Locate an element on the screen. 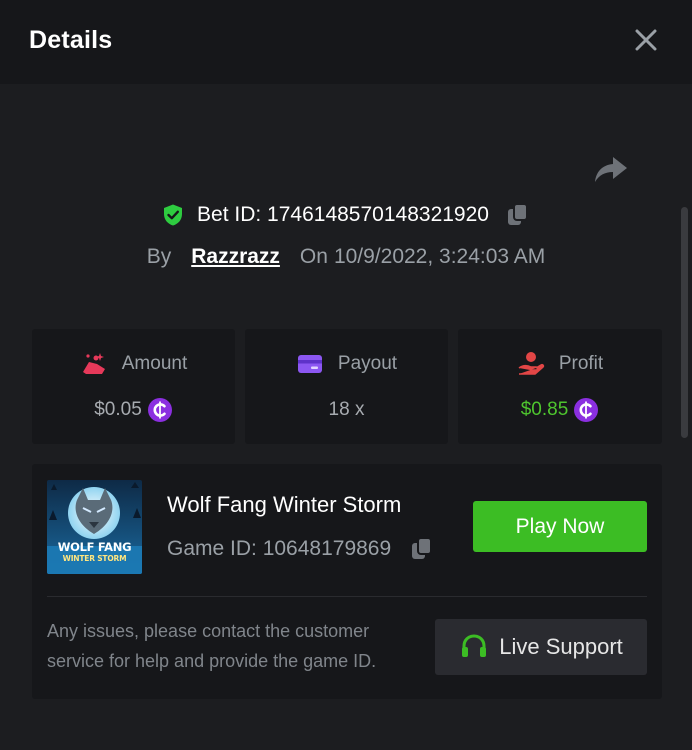 This screenshot has width=692, height=750. live-support-button: Live Support is located at coordinates (541, 647).